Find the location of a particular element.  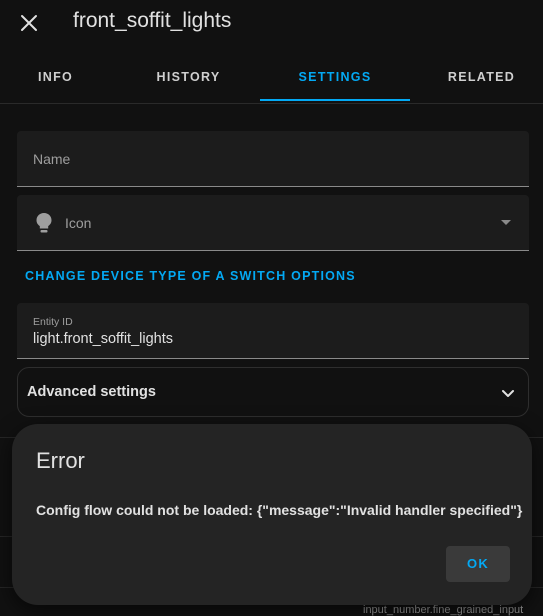

error-dialog-title: Error is located at coordinates (60, 460).